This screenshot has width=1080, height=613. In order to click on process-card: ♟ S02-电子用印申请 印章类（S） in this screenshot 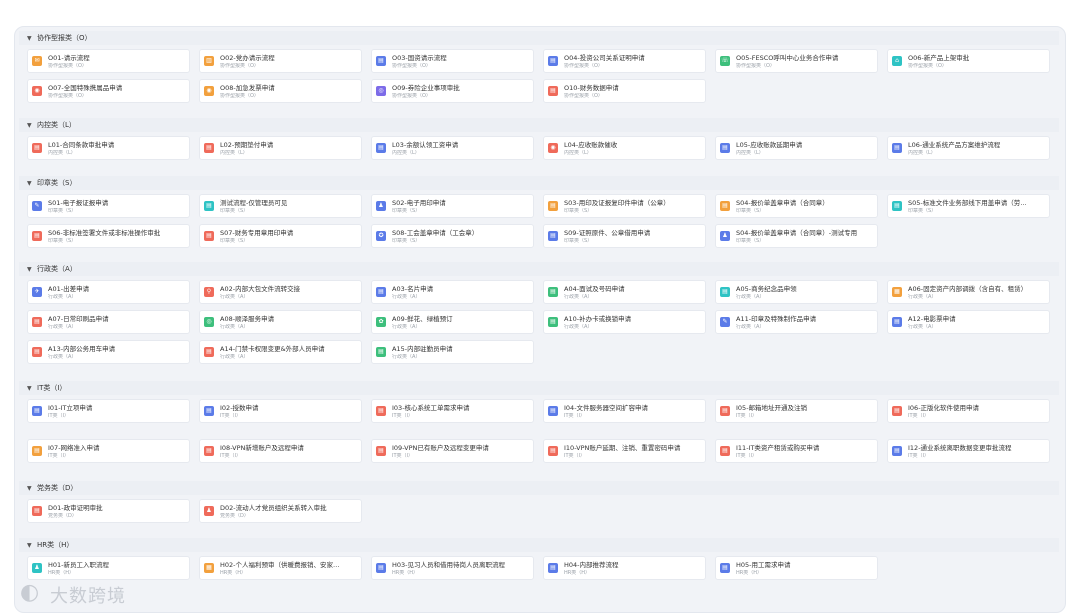, I will do `click(452, 206)`.